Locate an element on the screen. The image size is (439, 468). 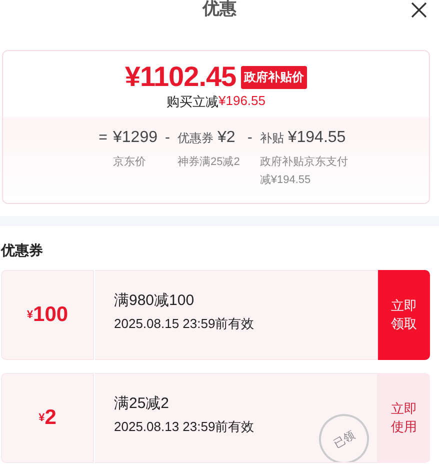
breakdown-amount: ¥194.55 is located at coordinates (317, 138).